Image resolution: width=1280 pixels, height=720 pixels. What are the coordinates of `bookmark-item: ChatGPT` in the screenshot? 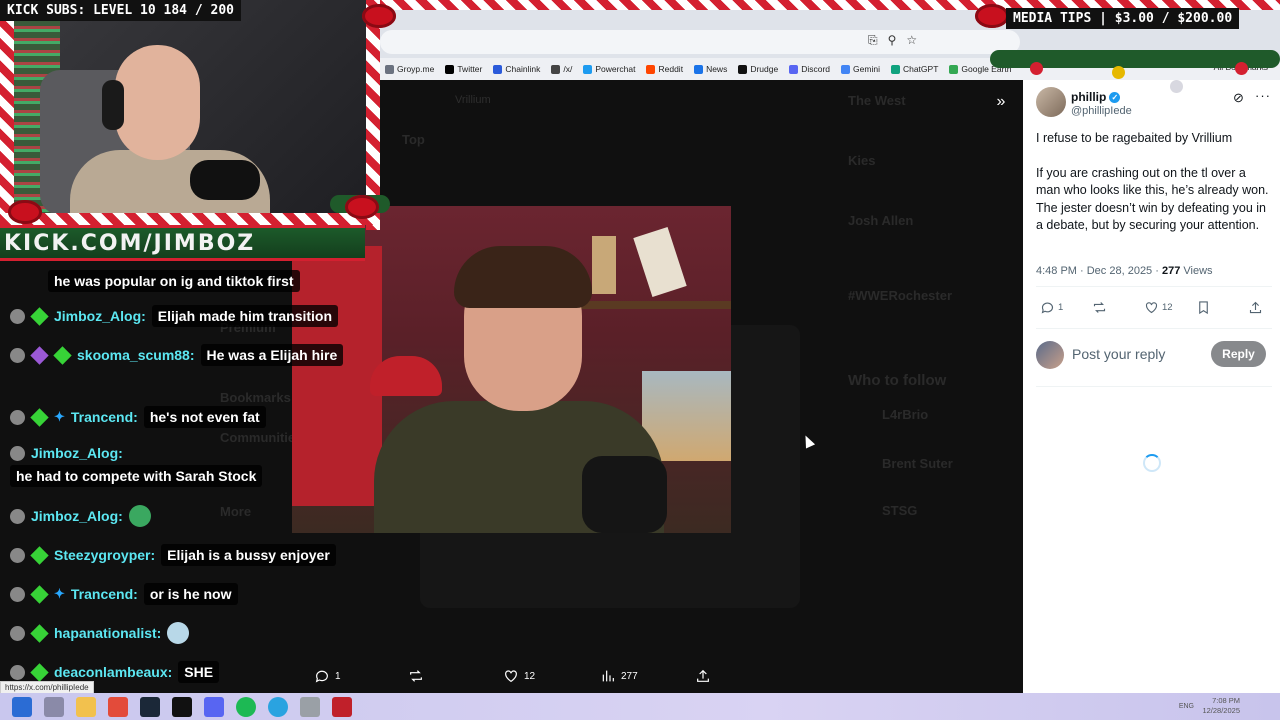 It's located at (914, 69).